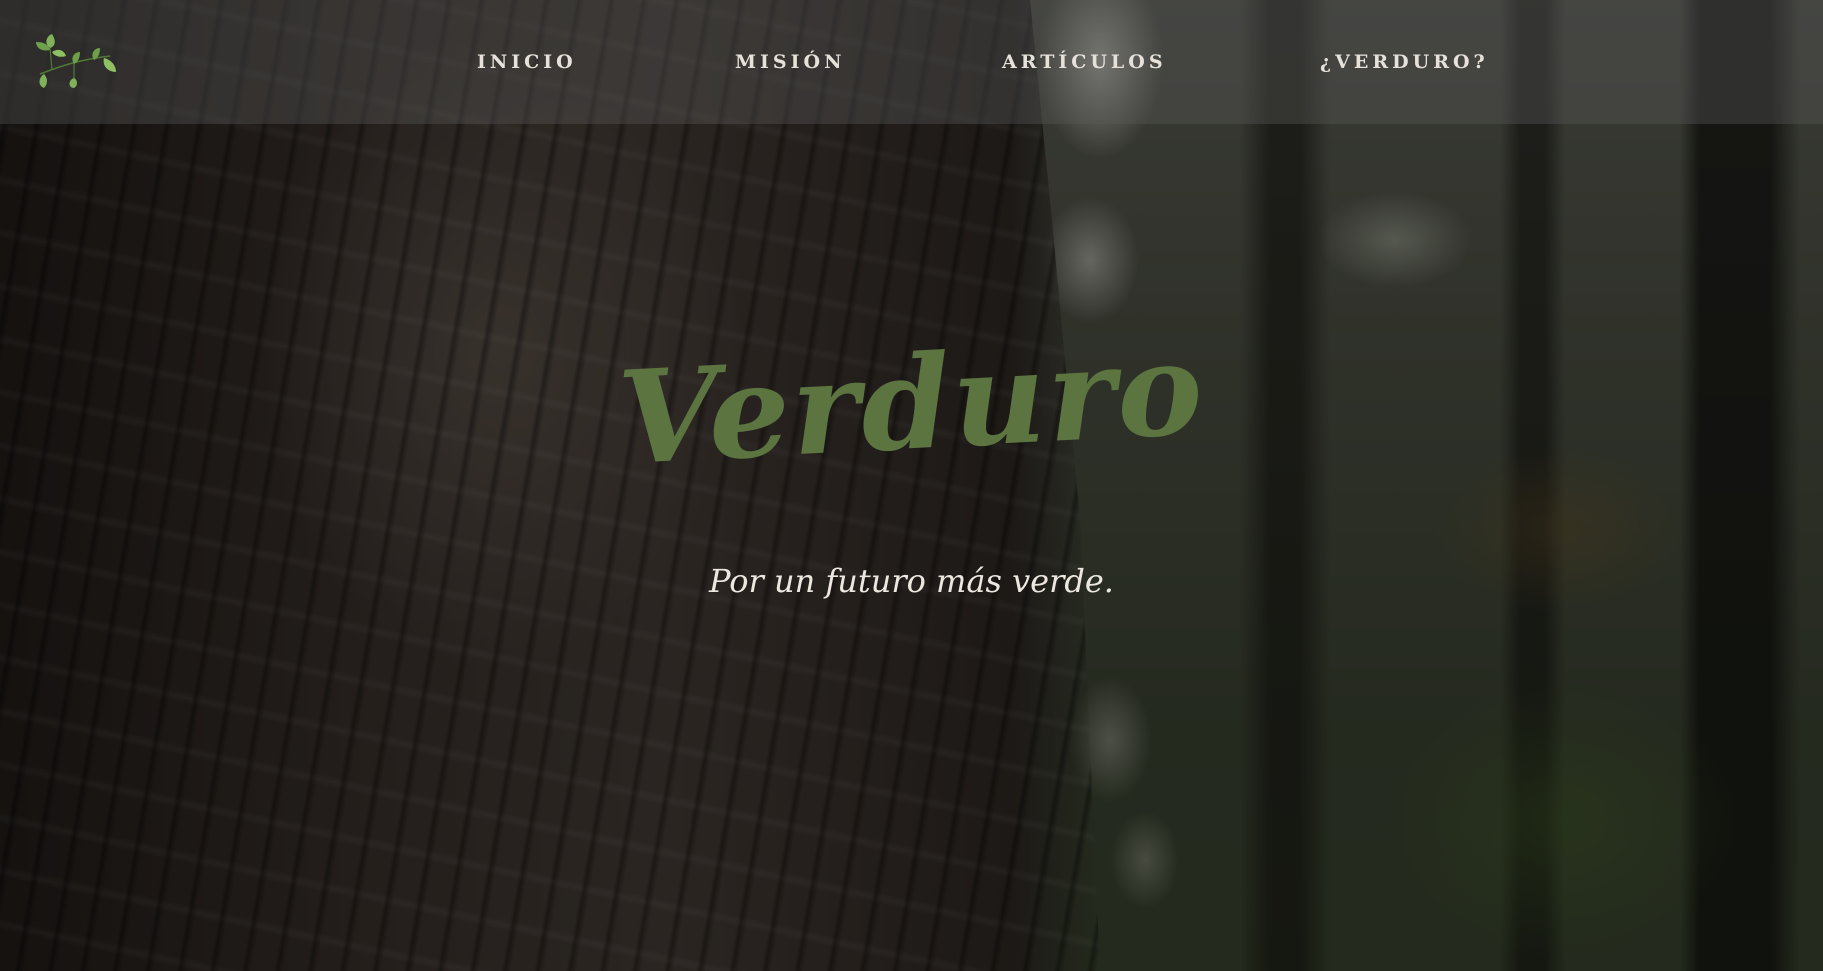  I want to click on leaf-branch-icon, so click(76, 61).